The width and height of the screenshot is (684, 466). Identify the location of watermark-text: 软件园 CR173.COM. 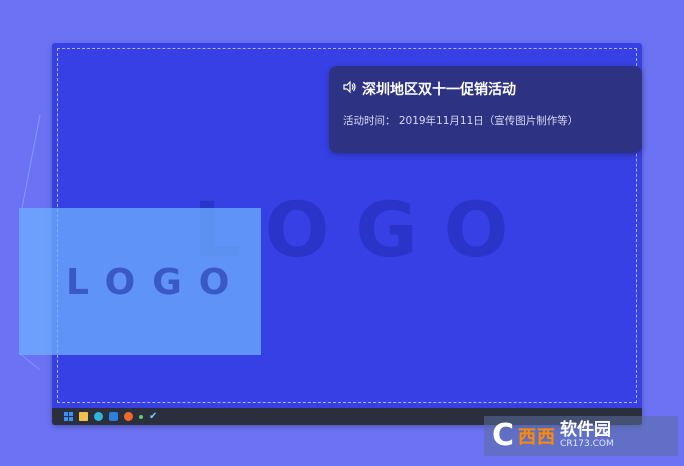
(587, 435).